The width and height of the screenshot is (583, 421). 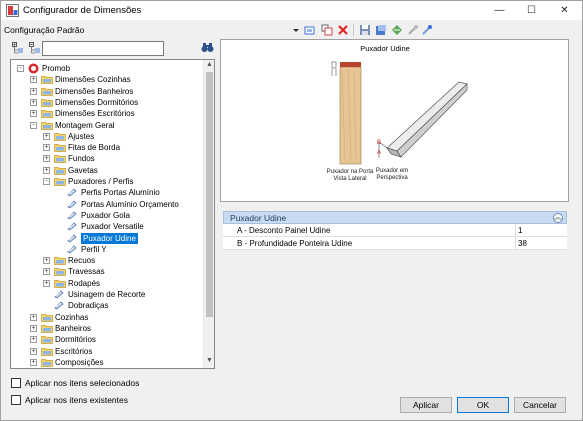 I want to click on tree-item: + Dimensões Dormitórios, so click(x=106, y=102).